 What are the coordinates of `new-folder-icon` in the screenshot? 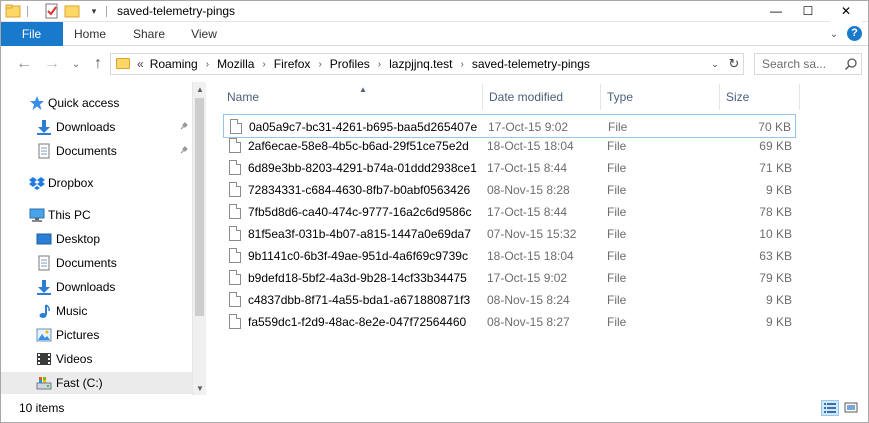 It's located at (72, 11).